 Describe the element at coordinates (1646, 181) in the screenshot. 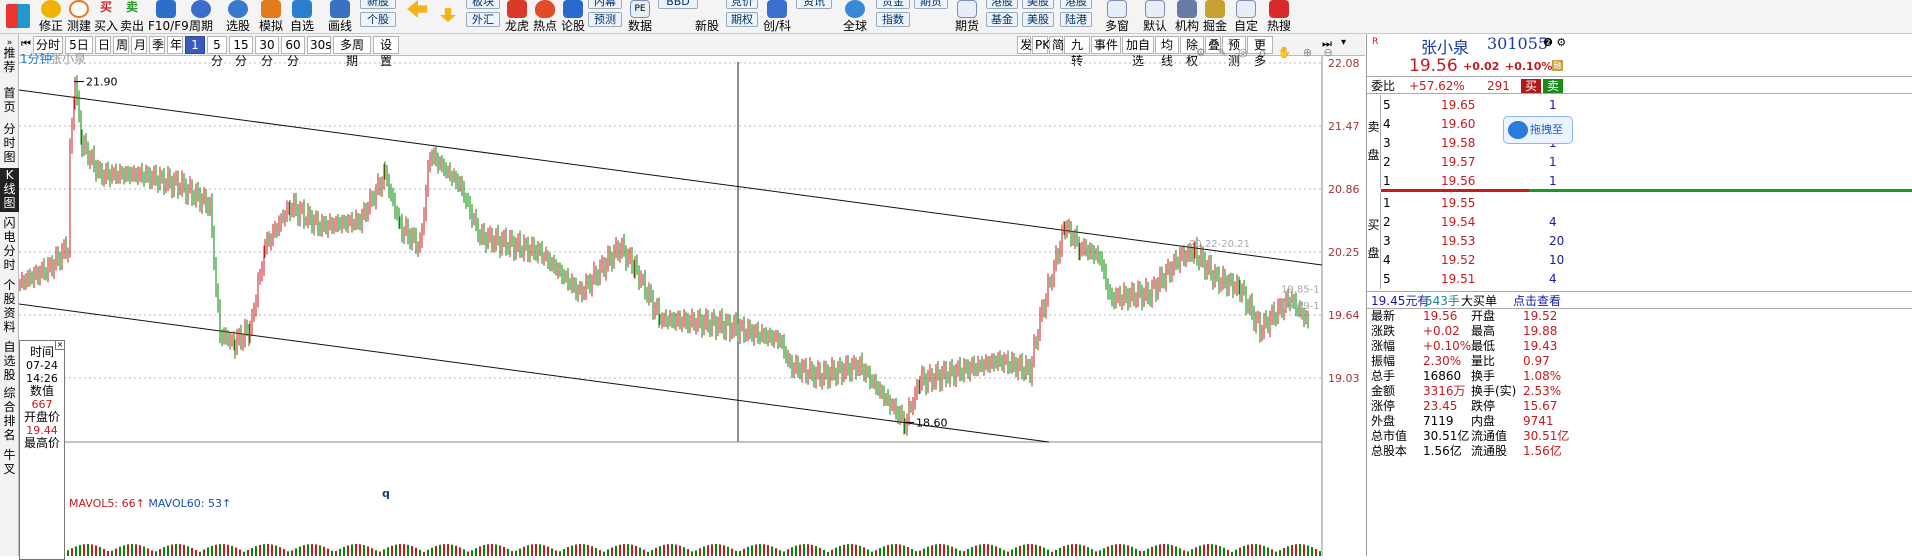

I see `asks-row: 1 19.56 1` at that location.